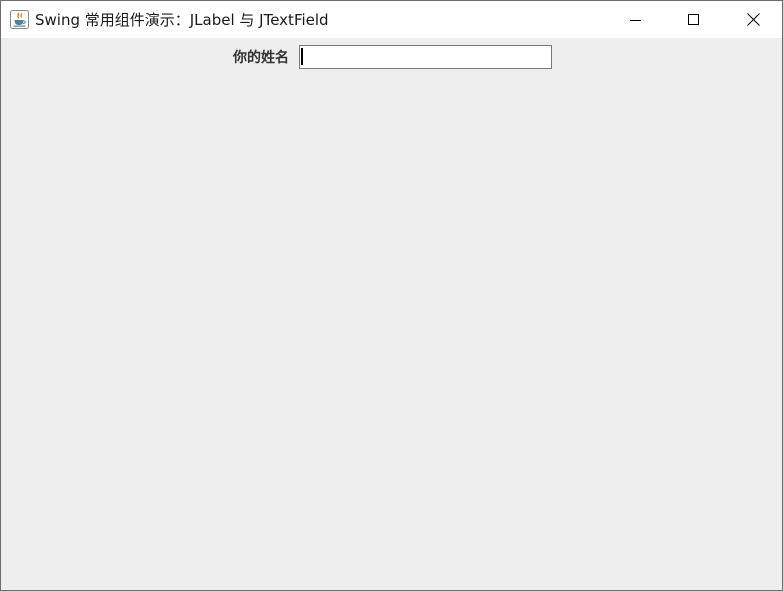 The height and width of the screenshot is (591, 783). I want to click on title-bar: Swing 常用组件演示：JLabel 与 JTextField, so click(391, 19).